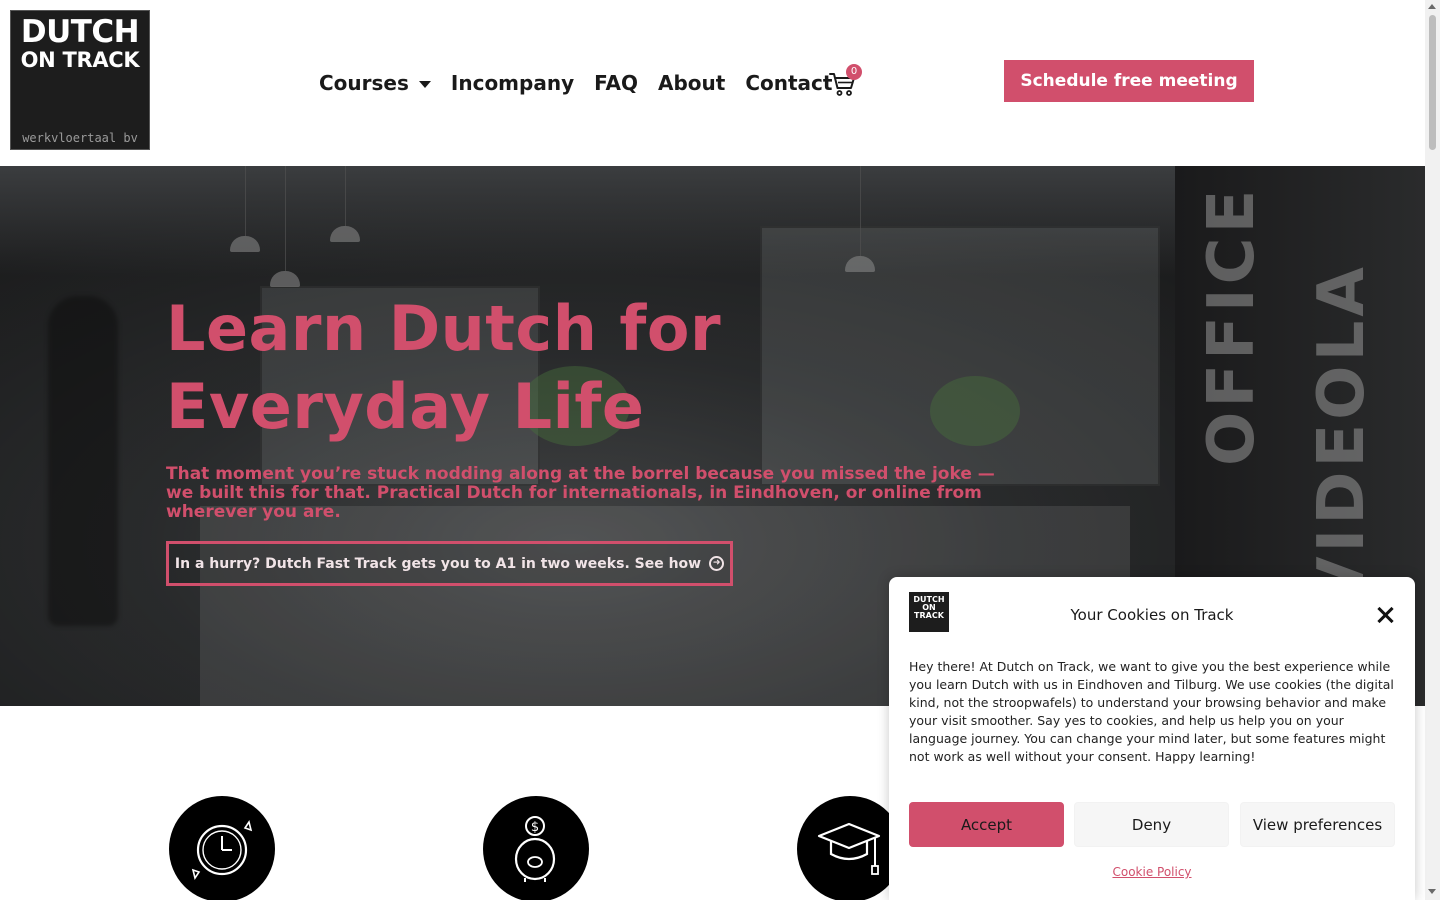  I want to click on clock-cycle-icon, so click(222, 848).